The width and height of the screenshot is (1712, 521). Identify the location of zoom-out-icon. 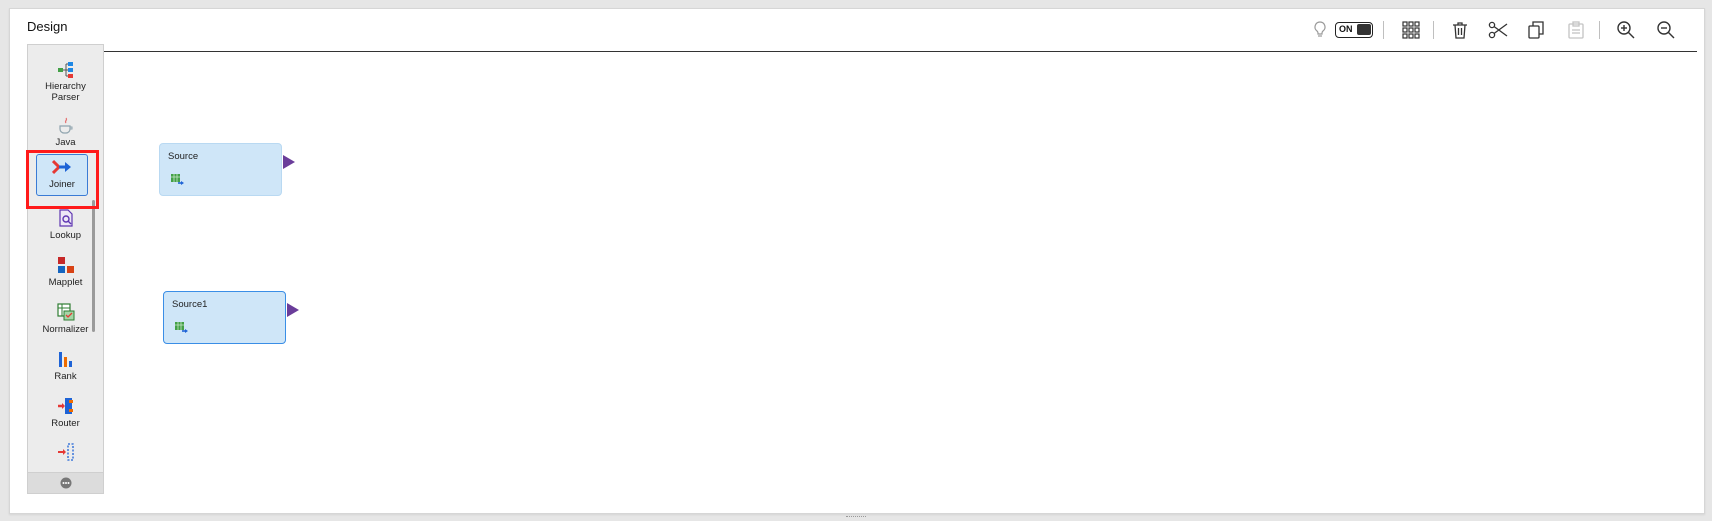
(1666, 30).